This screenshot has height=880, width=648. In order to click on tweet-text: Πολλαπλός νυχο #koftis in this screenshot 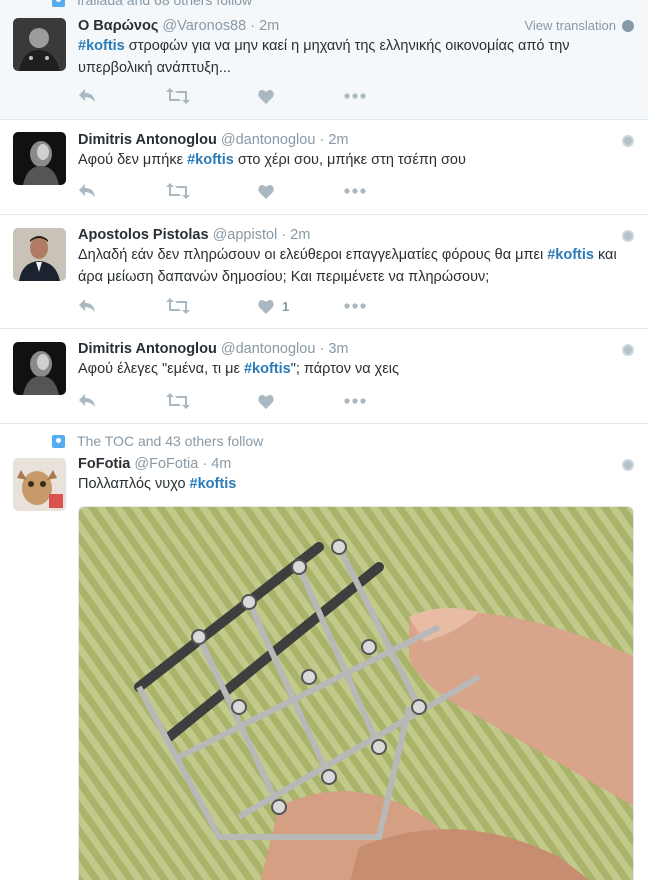, I will do `click(356, 484)`.